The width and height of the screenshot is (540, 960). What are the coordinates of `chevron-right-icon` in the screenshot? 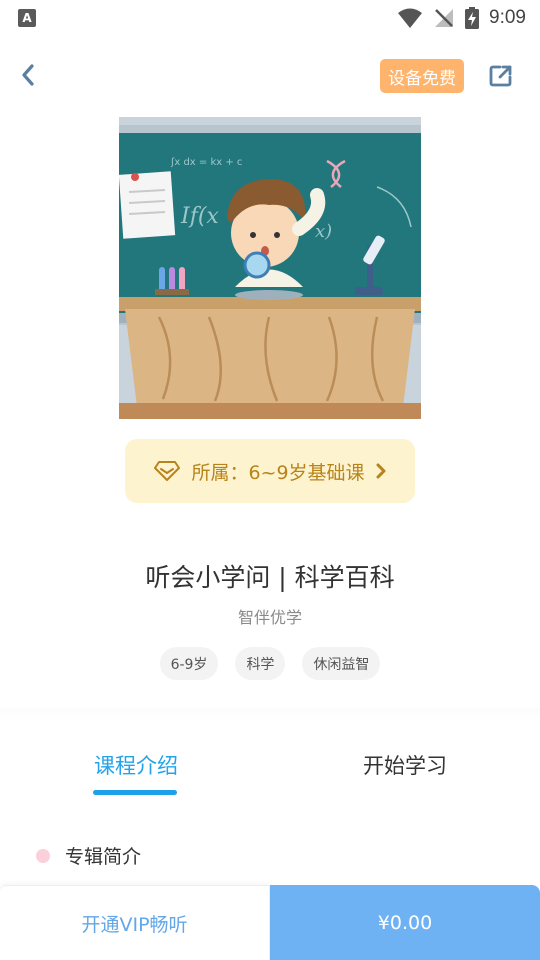 It's located at (381, 471).